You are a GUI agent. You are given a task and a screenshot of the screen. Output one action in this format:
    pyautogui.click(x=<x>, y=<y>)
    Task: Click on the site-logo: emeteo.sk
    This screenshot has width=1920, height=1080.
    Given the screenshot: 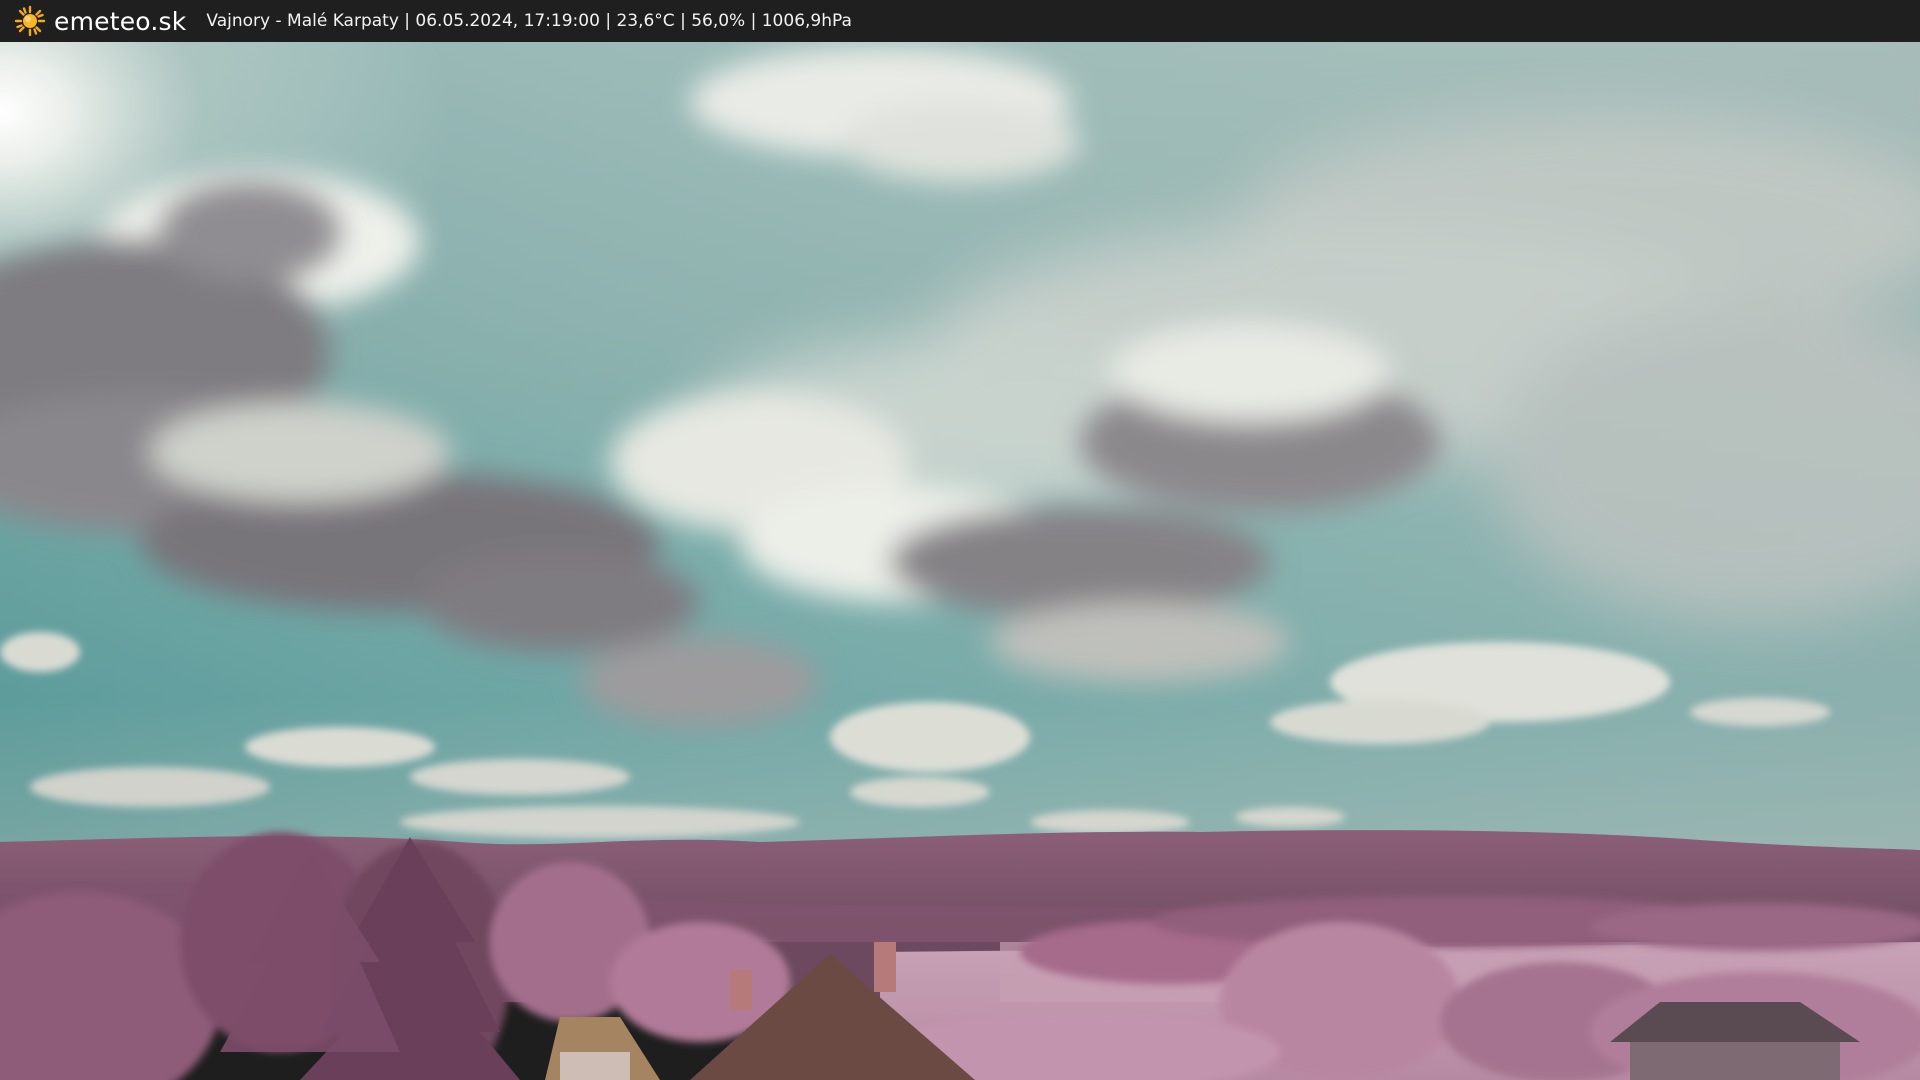 What is the action you would take?
    pyautogui.click(x=100, y=21)
    